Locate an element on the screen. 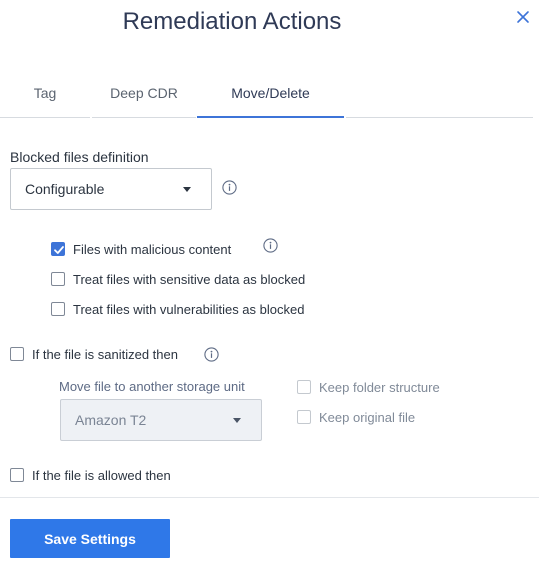 Image resolution: width=539 pixels, height=562 pixels. option-malicious: Files with malicious content is located at coordinates (141, 249).